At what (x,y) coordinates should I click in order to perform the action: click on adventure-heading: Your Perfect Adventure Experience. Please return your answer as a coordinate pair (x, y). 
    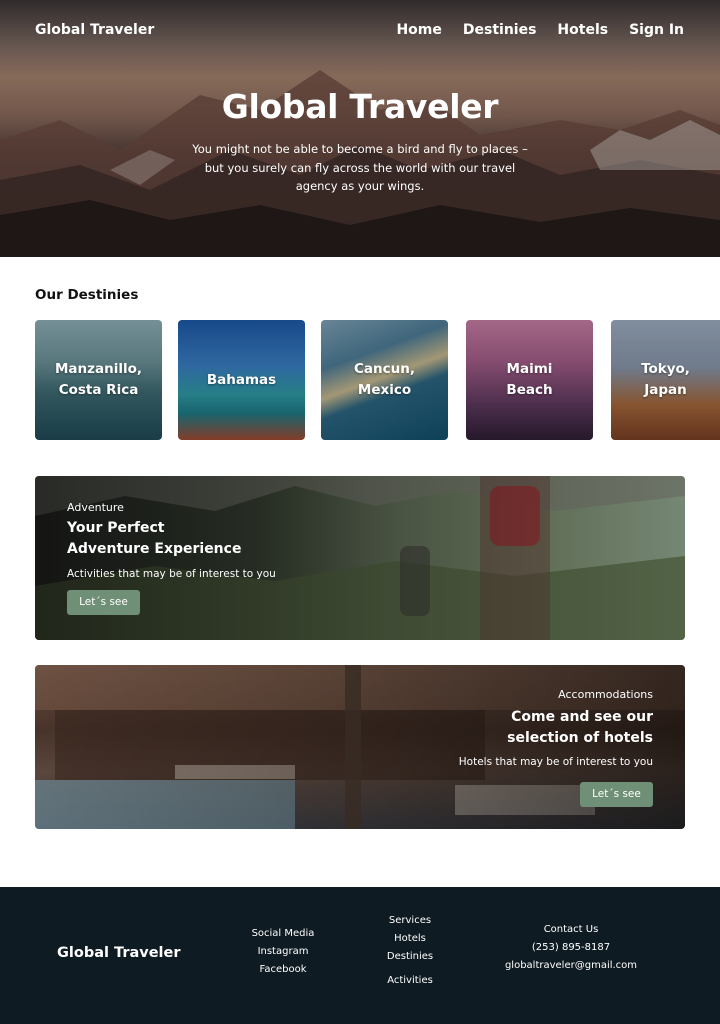
    Looking at the image, I should click on (154, 538).